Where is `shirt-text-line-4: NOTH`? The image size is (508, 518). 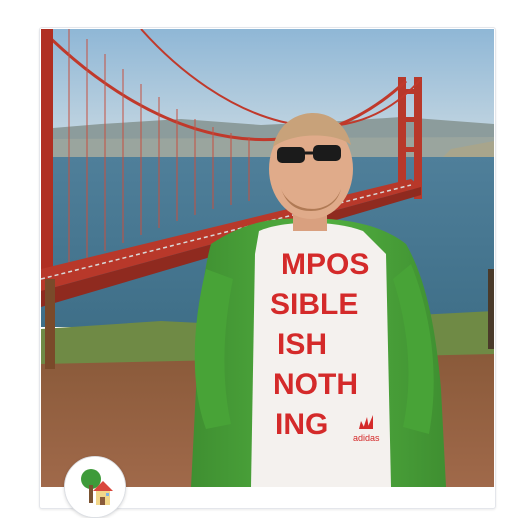
shirt-text-line-4: NOTH is located at coordinates (315, 384).